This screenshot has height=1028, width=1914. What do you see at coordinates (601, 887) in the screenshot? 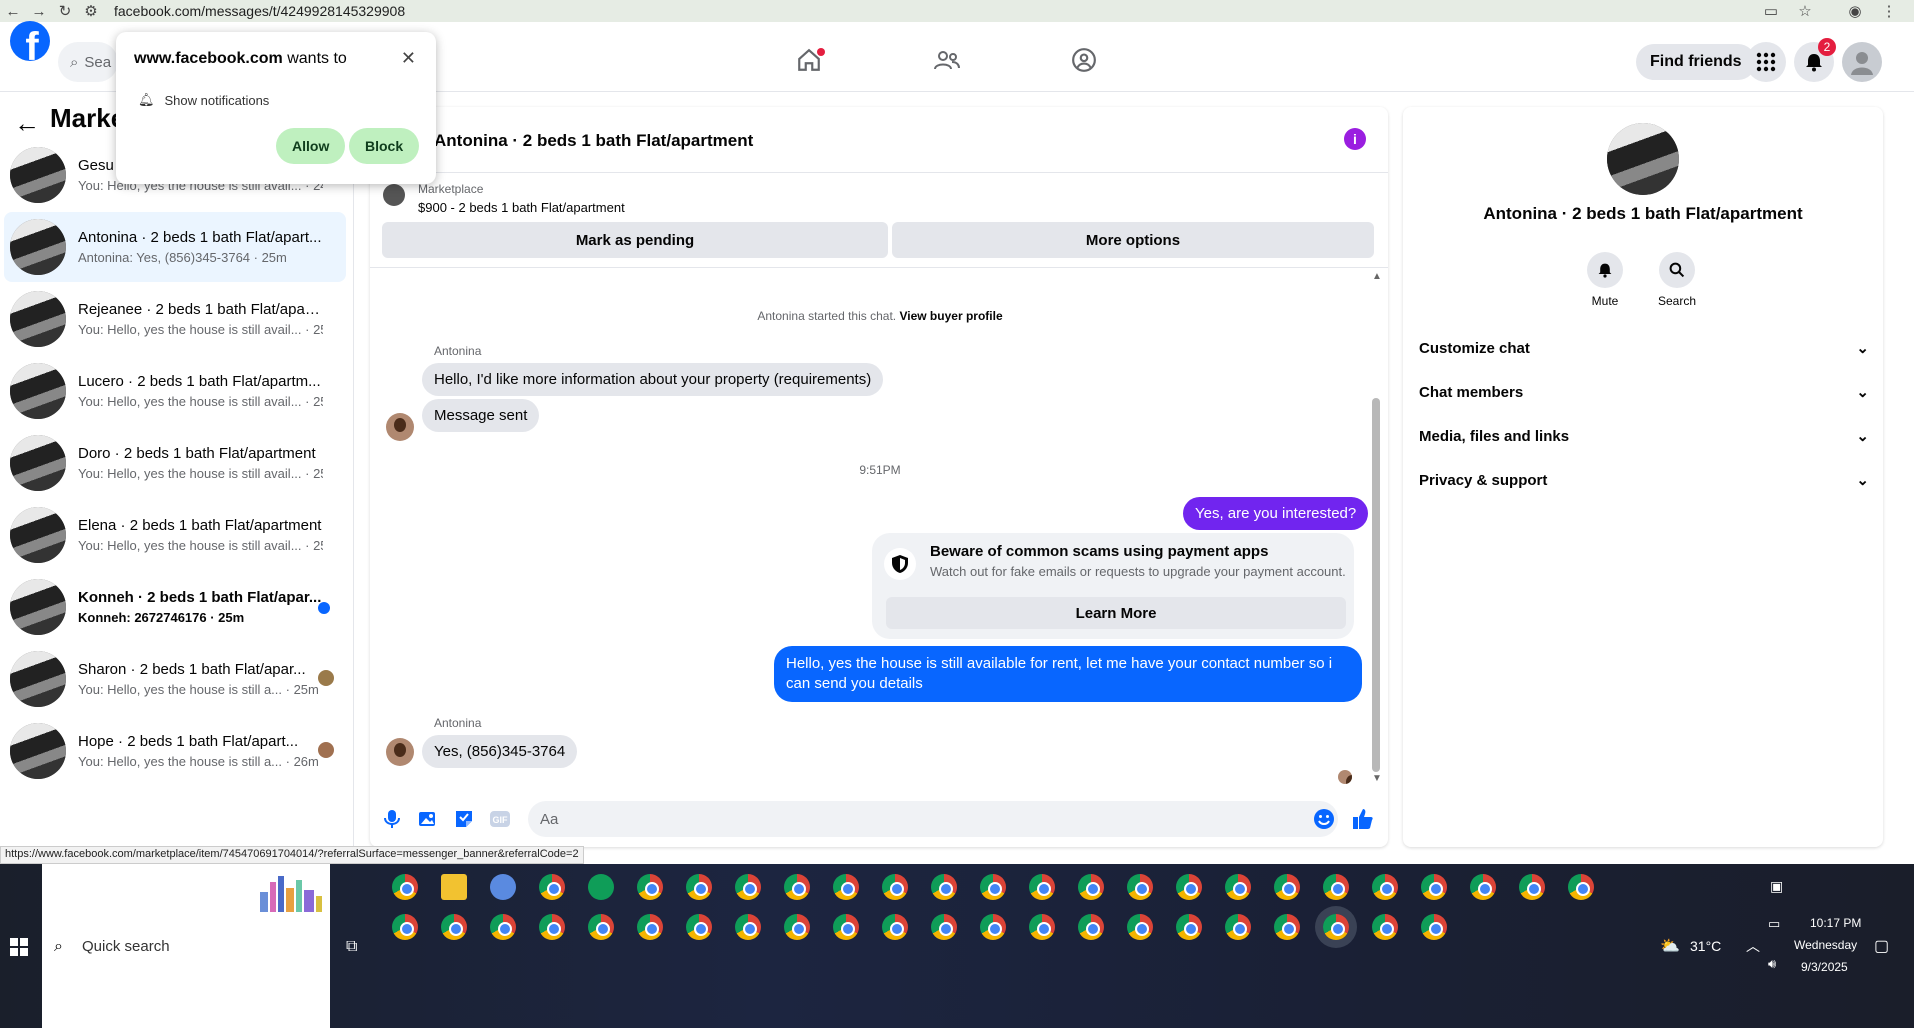
I see `chrome-profile-taskbar-icon` at bounding box center [601, 887].